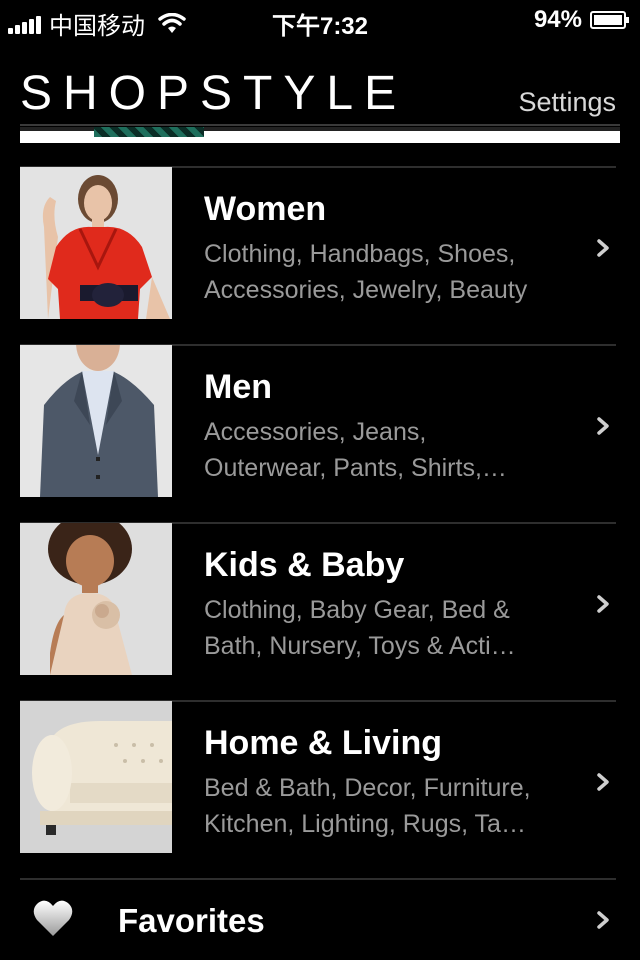 This screenshot has width=640, height=960. Describe the element at coordinates (320, 135) in the screenshot. I see `featured-banner` at that location.